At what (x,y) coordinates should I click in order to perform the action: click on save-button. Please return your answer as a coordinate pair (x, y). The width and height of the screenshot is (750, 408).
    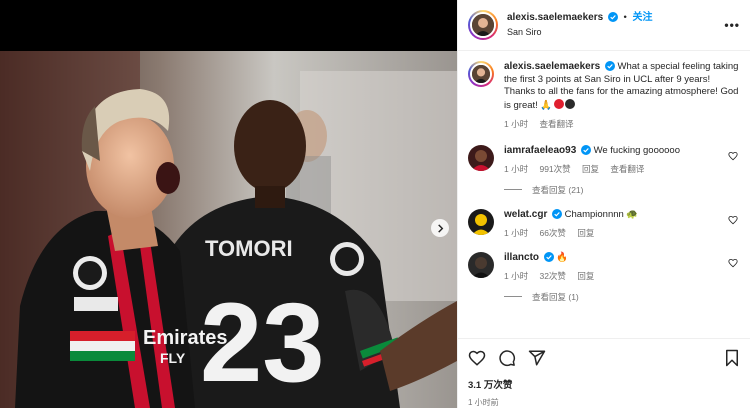
    Looking at the image, I should click on (732, 358).